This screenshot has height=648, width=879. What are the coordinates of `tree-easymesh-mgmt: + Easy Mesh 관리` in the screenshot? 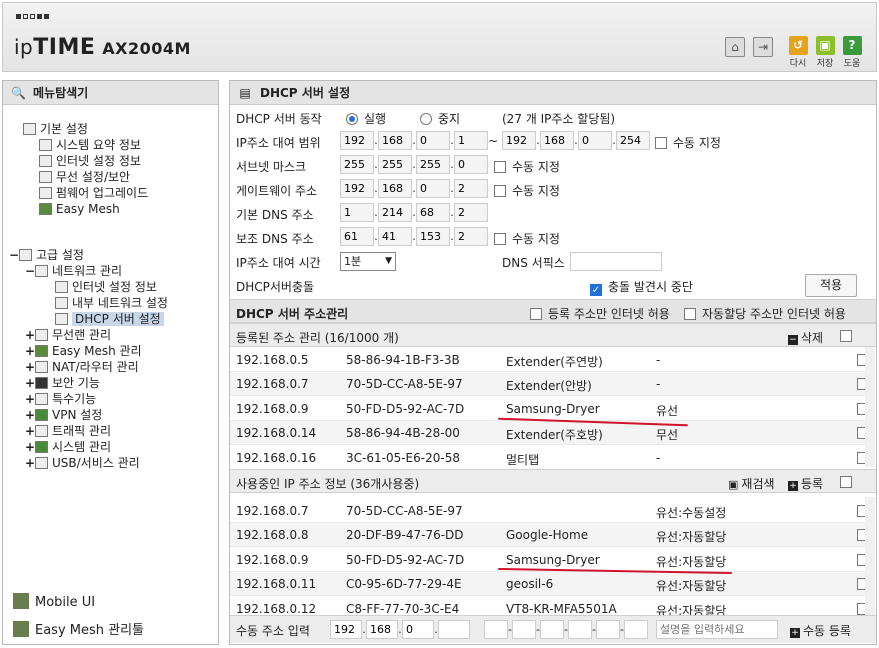 It's located at (83, 351).